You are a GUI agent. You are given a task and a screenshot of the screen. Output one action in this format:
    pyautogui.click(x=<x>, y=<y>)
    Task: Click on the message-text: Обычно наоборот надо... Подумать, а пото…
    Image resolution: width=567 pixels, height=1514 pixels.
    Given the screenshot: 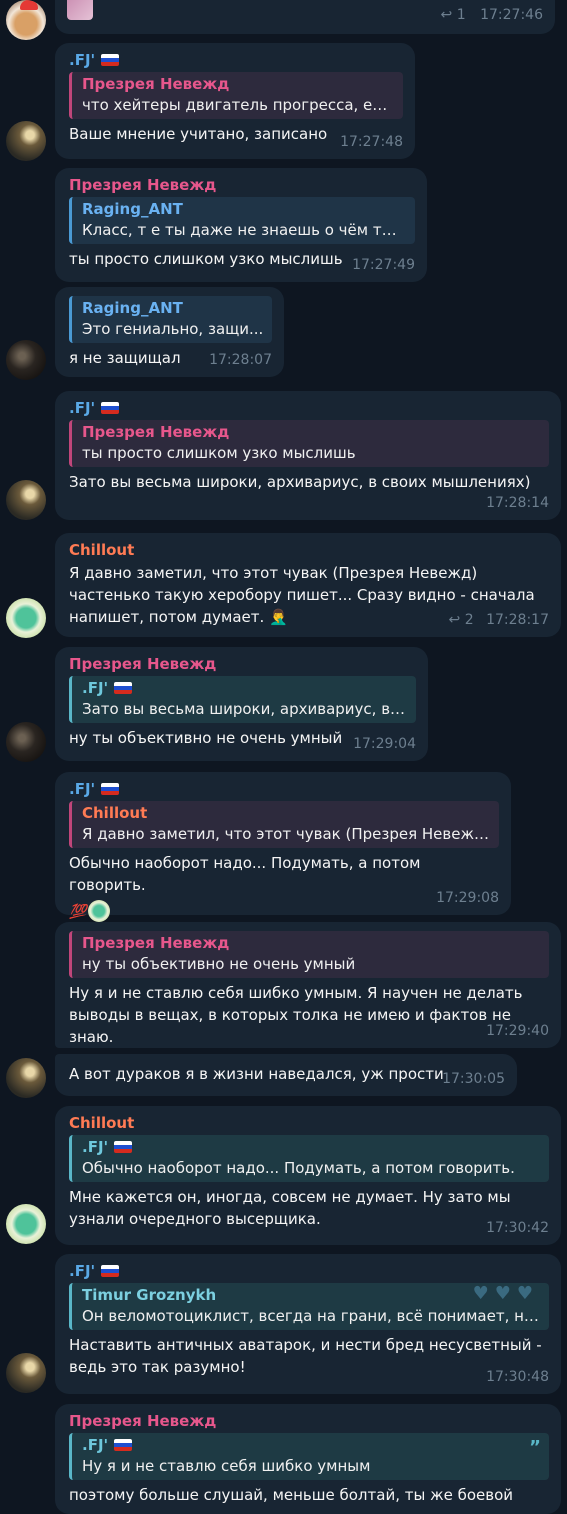 What is the action you would take?
    pyautogui.click(x=245, y=874)
    